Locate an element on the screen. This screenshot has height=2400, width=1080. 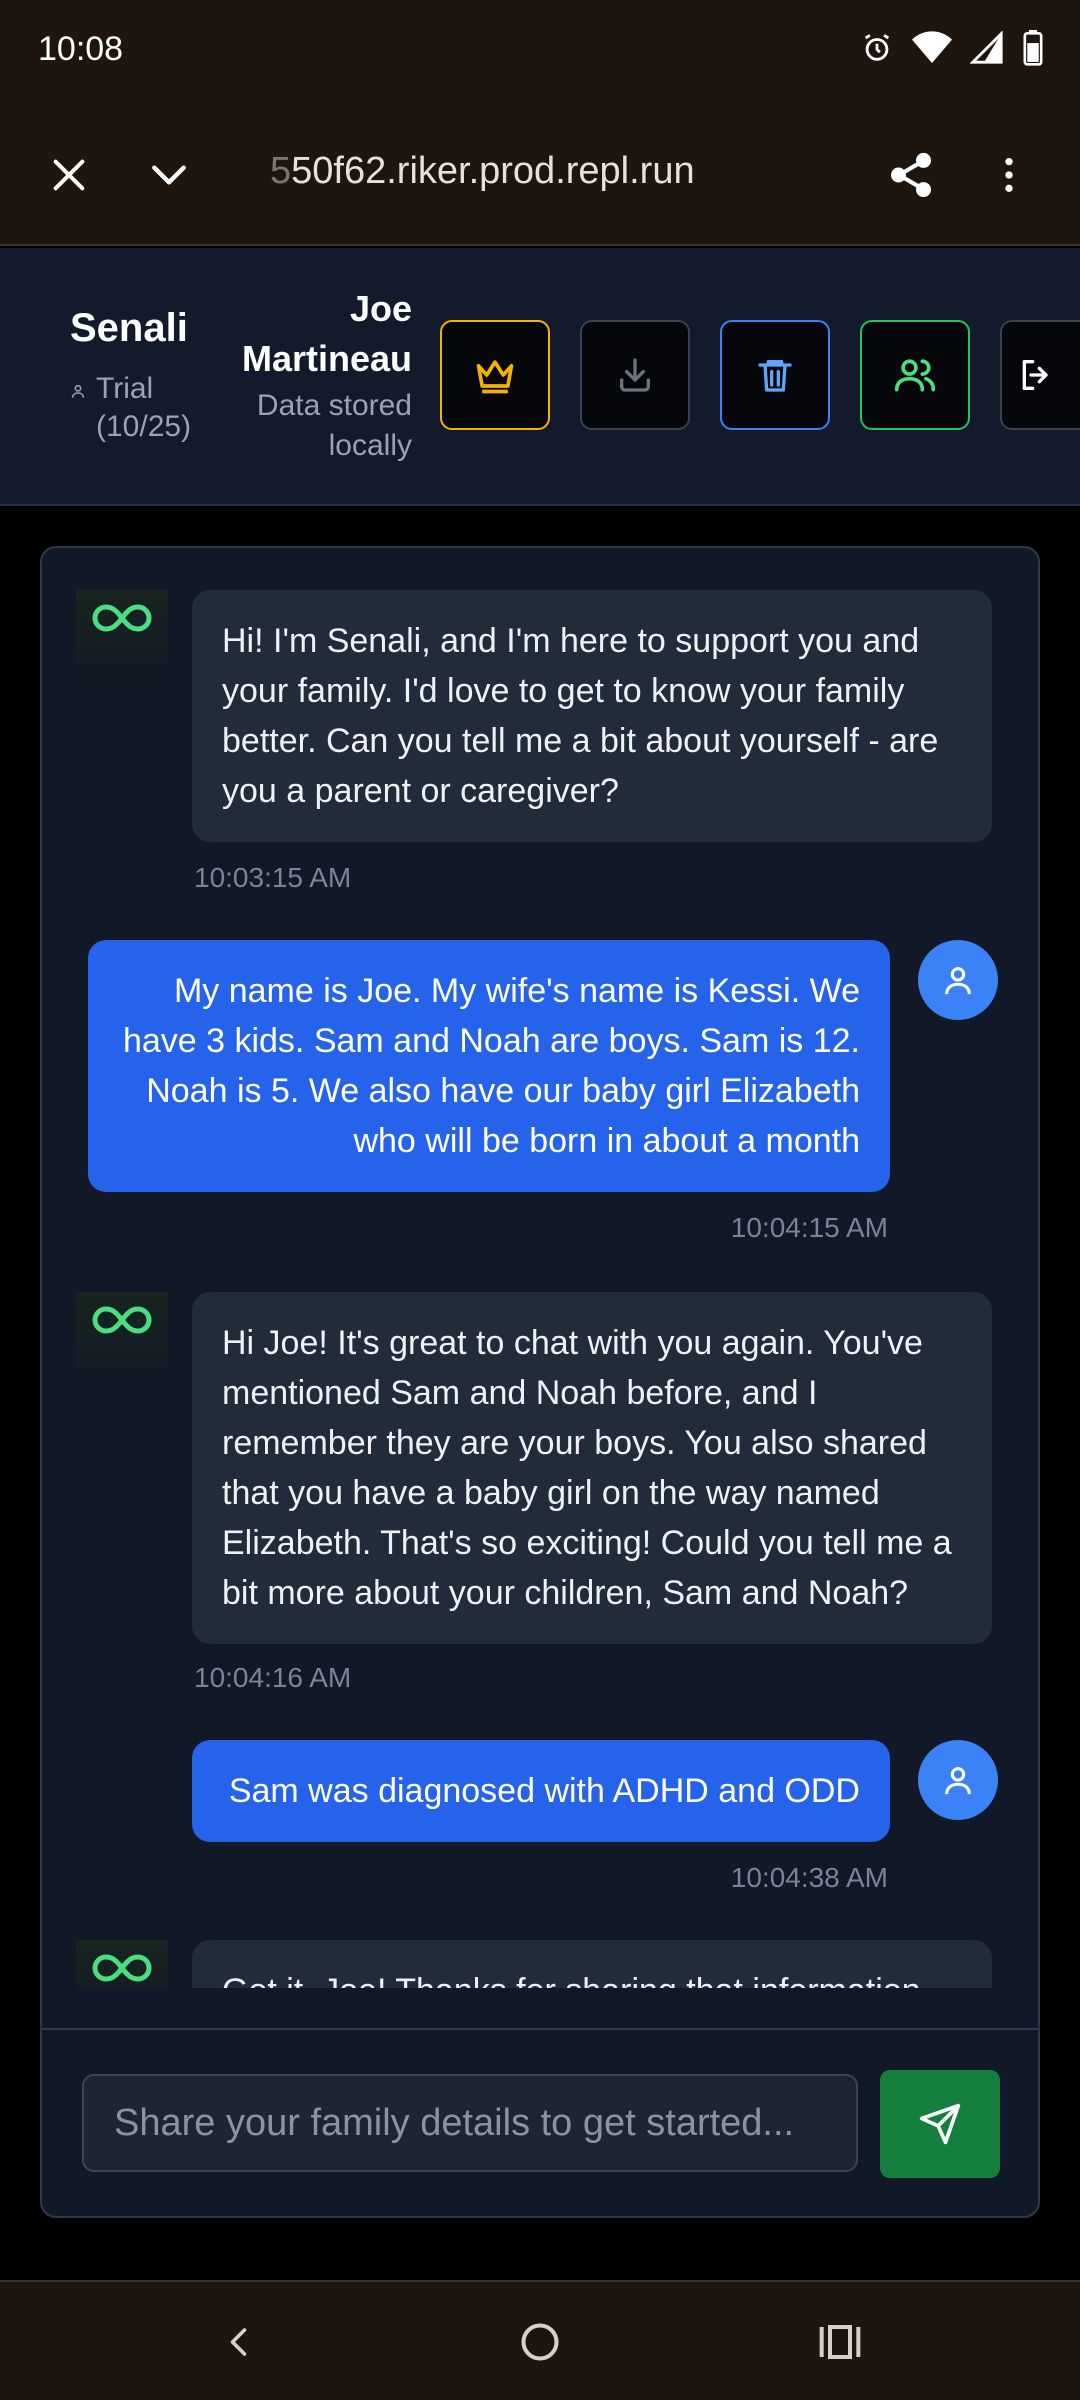
share-icon is located at coordinates (911, 175).